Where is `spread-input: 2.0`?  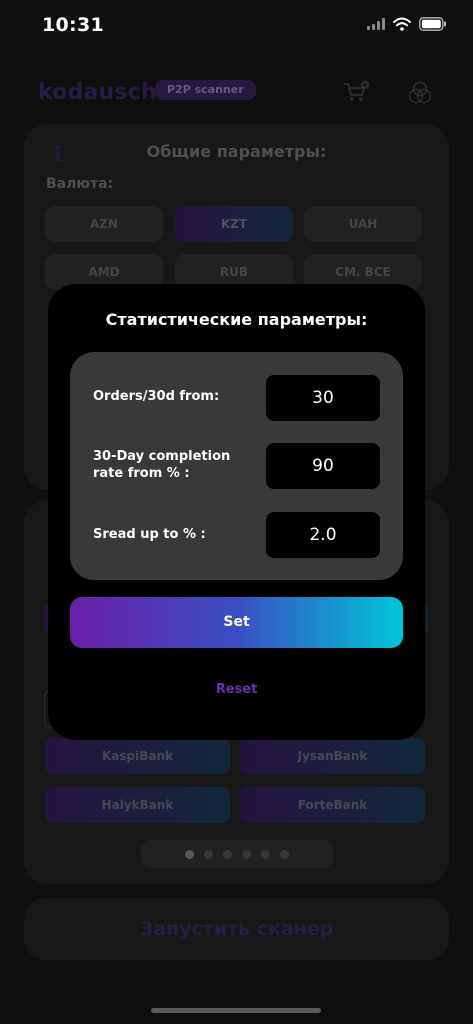 spread-input: 2.0 is located at coordinates (323, 535).